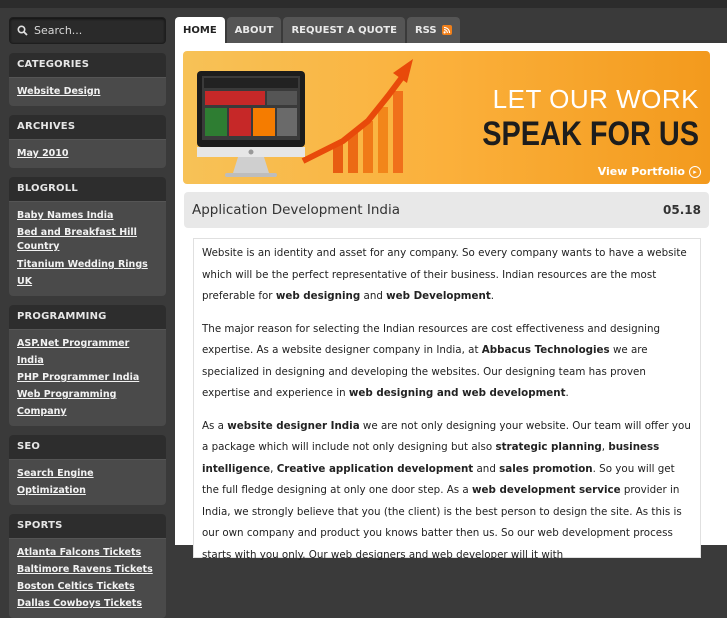 This screenshot has width=727, height=618. What do you see at coordinates (296, 210) in the screenshot?
I see `post-title: Application Development India` at bounding box center [296, 210].